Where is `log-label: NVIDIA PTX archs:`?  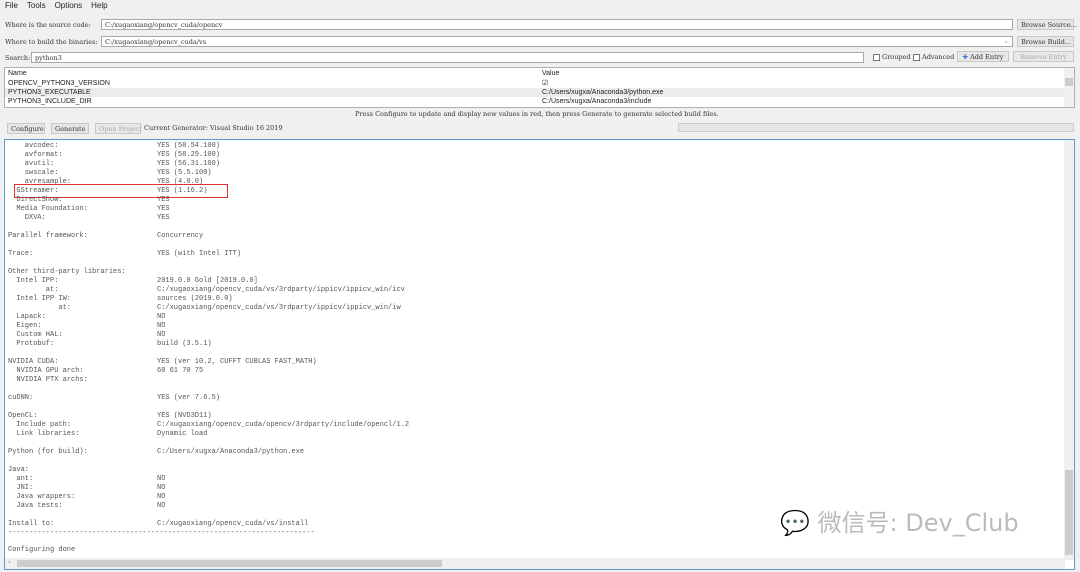 log-label: NVIDIA PTX archs: is located at coordinates (48, 380).